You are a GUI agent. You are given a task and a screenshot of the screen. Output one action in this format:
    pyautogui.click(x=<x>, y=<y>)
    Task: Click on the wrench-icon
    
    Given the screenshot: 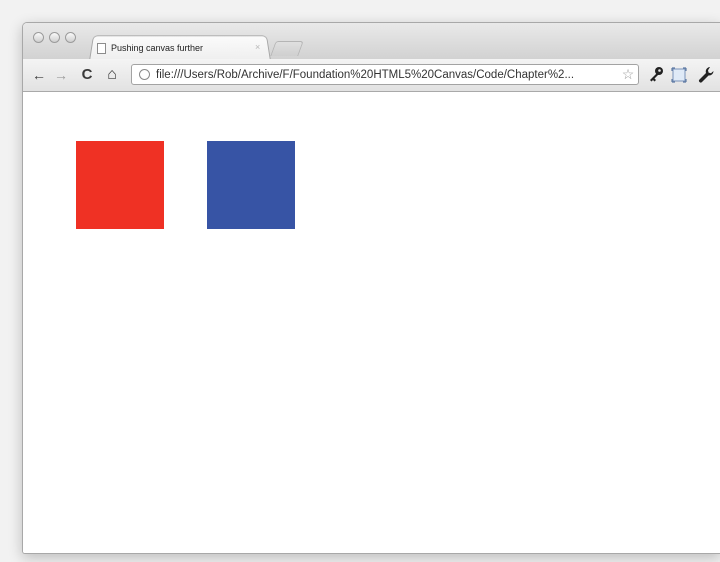 What is the action you would take?
    pyautogui.click(x=706, y=75)
    